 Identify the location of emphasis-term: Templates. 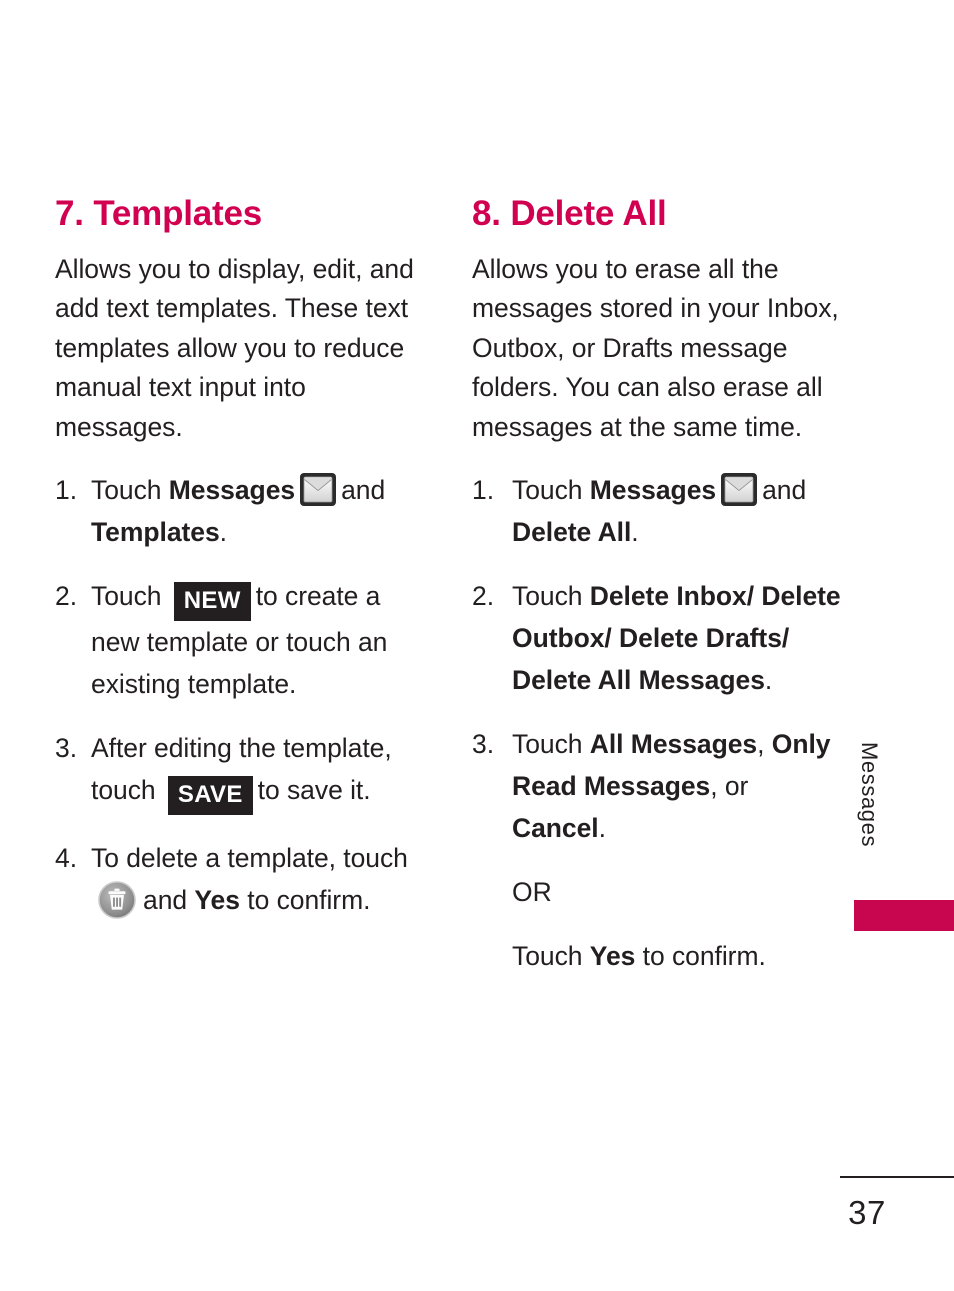
(155, 532).